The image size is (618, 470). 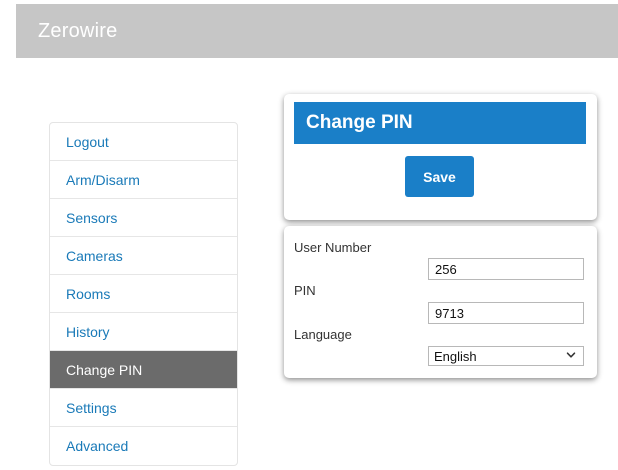 What do you see at coordinates (323, 334) in the screenshot?
I see `language-label: Language` at bounding box center [323, 334].